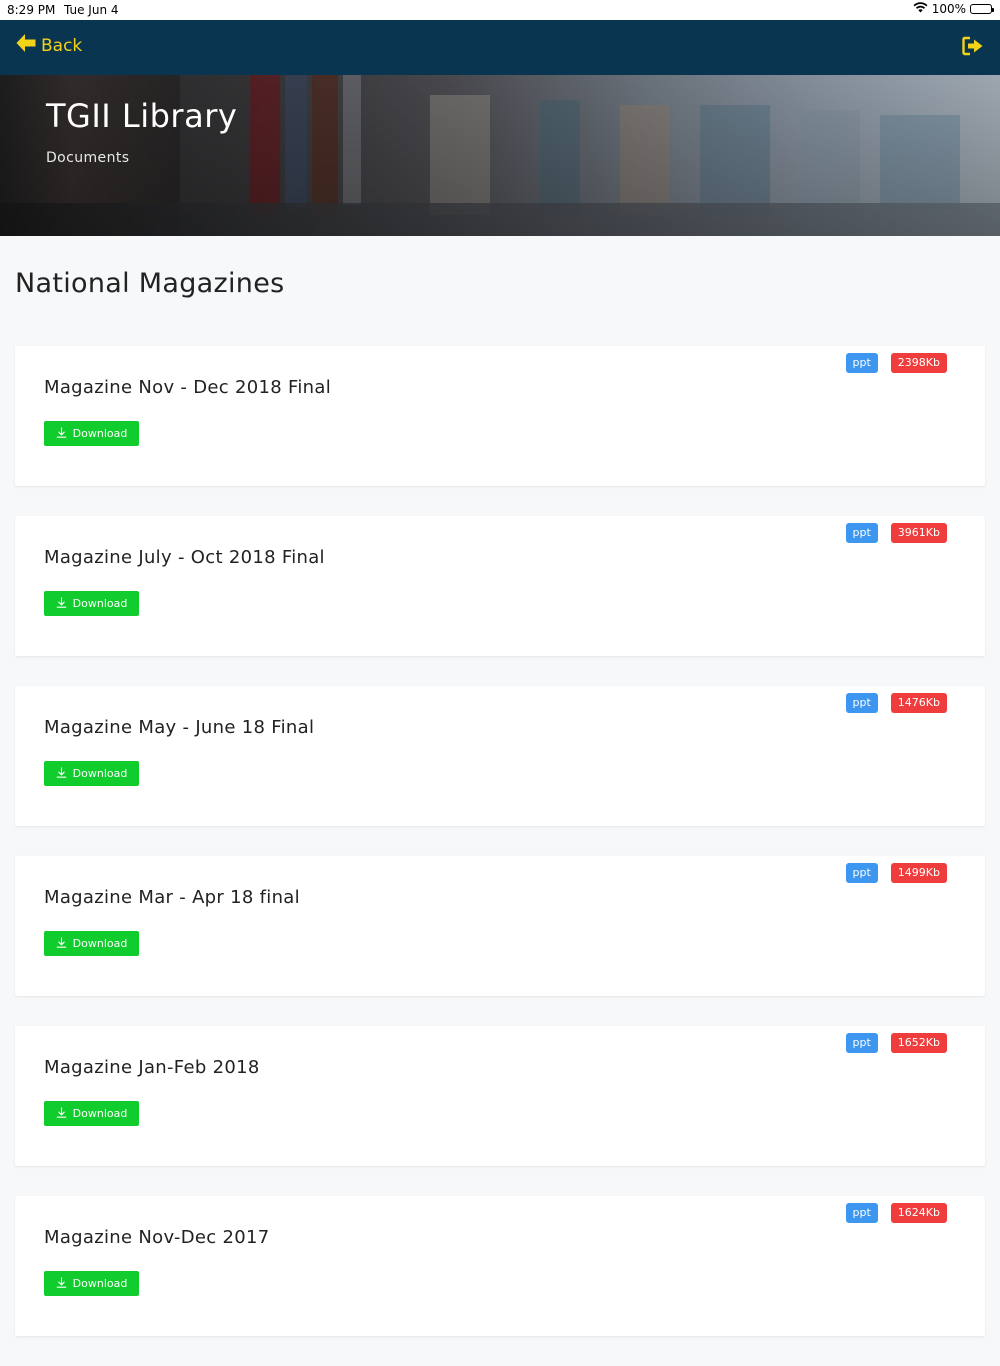 This screenshot has height=1366, width=1000. I want to click on file-size-badge: 1476Kb, so click(918, 703).